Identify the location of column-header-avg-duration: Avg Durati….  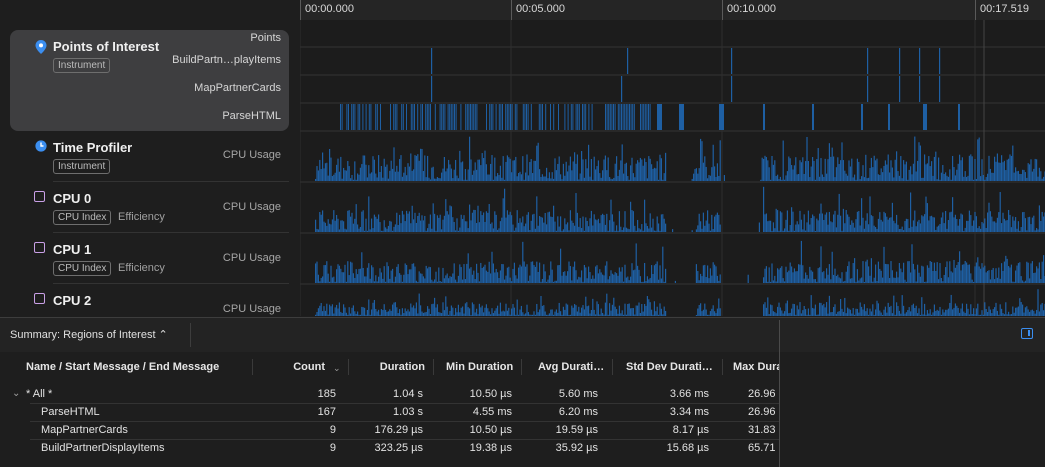
(571, 367).